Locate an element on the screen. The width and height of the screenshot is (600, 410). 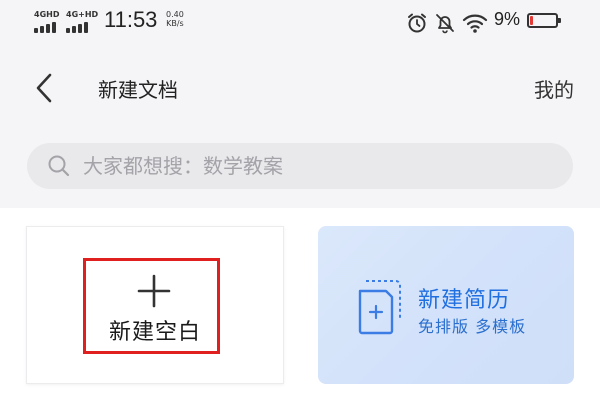
plus-icon is located at coordinates (154, 291).